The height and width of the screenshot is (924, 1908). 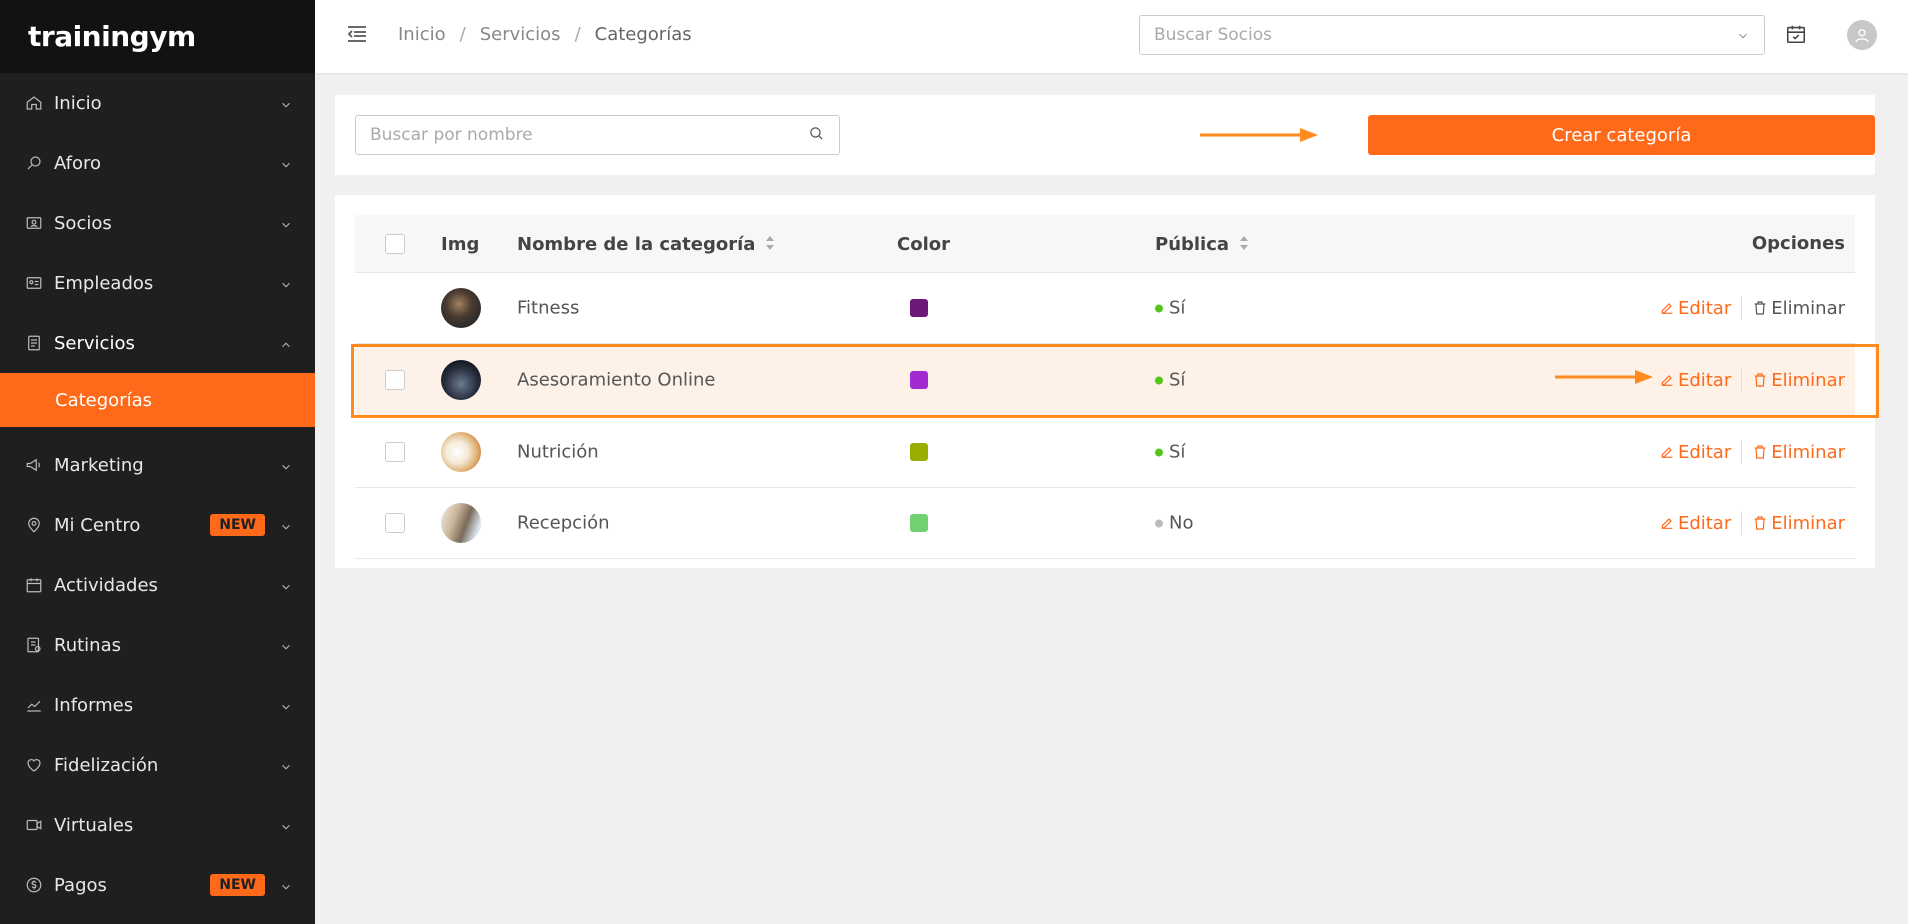 I want to click on column-header-img: Img, so click(x=460, y=244).